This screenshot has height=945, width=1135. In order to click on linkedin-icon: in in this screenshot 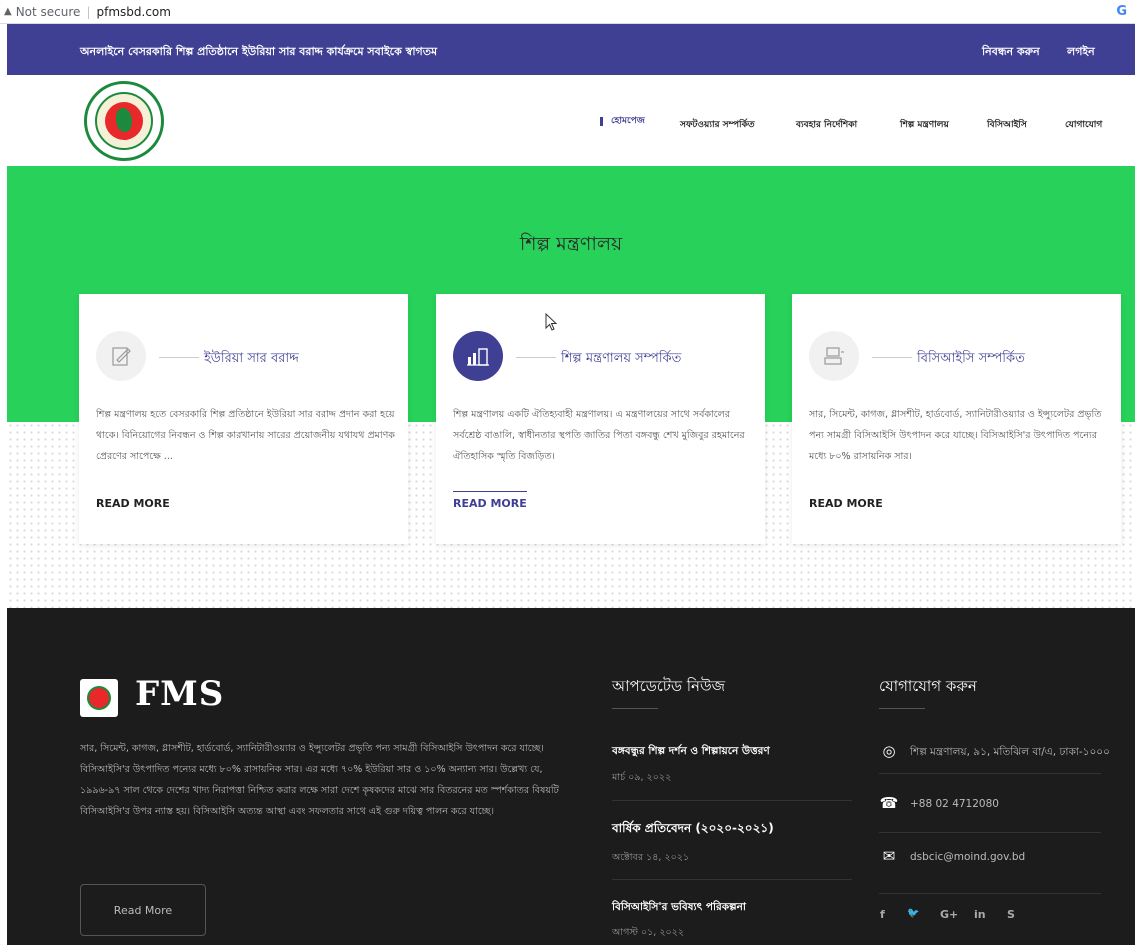, I will do `click(980, 914)`.